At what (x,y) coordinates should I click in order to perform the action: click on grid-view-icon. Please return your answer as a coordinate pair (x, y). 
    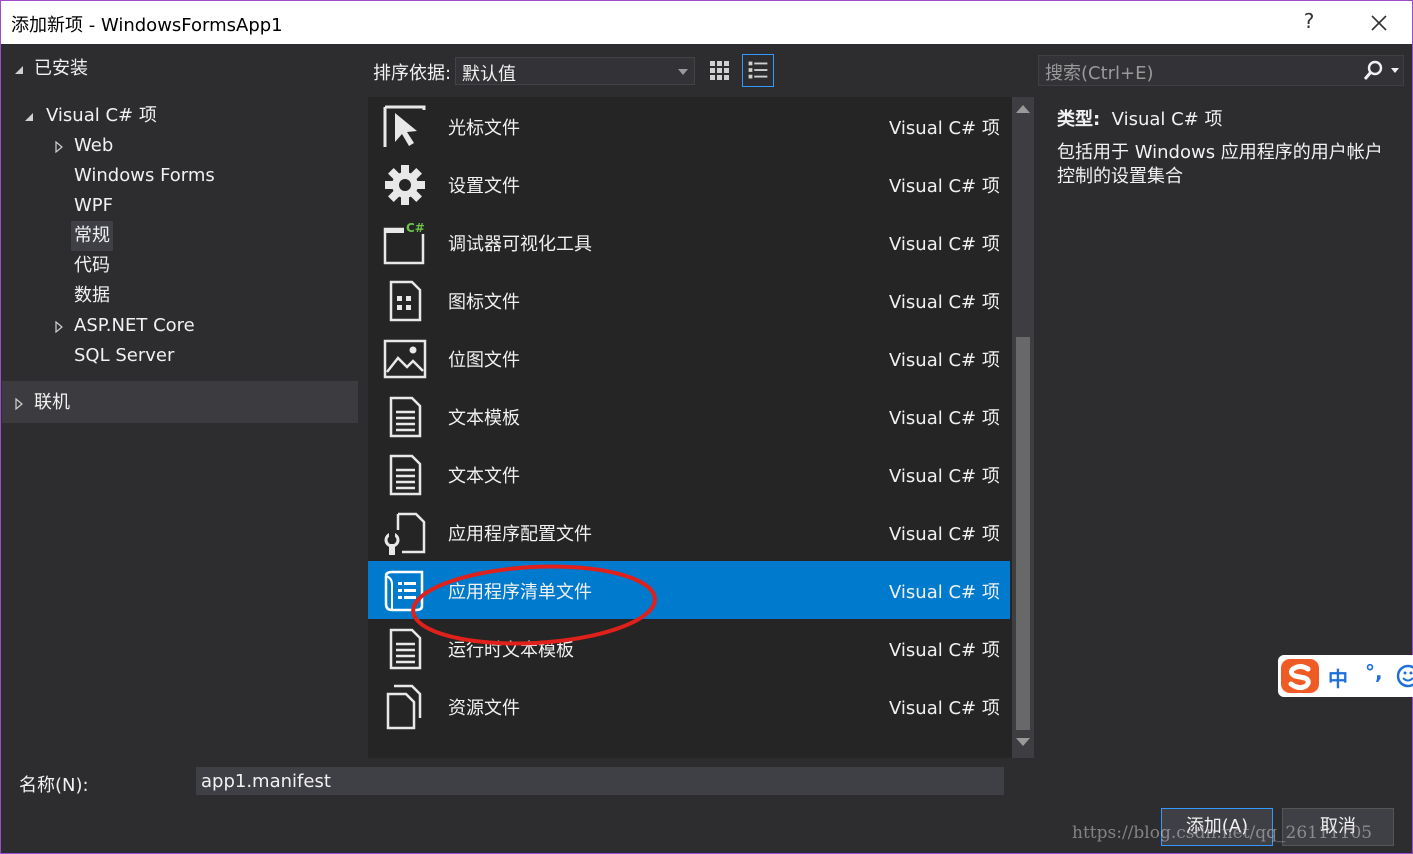
    Looking at the image, I should click on (720, 70).